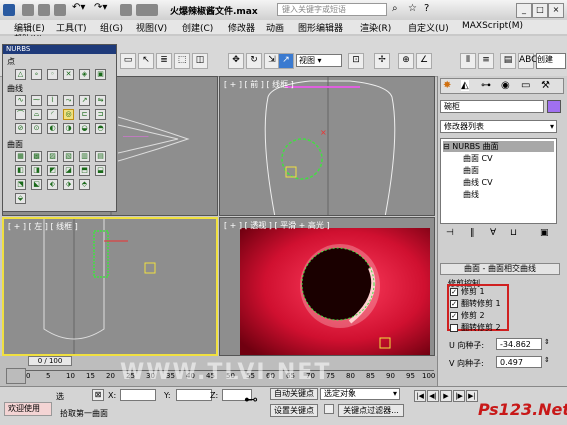 This screenshot has width=567, height=425. I want to click on cv-curve-on-surface-icon: ◐, so click(52, 128).